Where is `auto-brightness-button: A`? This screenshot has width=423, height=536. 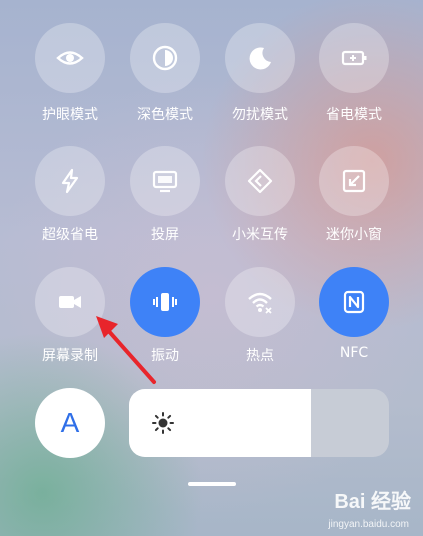
auto-brightness-button: A is located at coordinates (70, 423).